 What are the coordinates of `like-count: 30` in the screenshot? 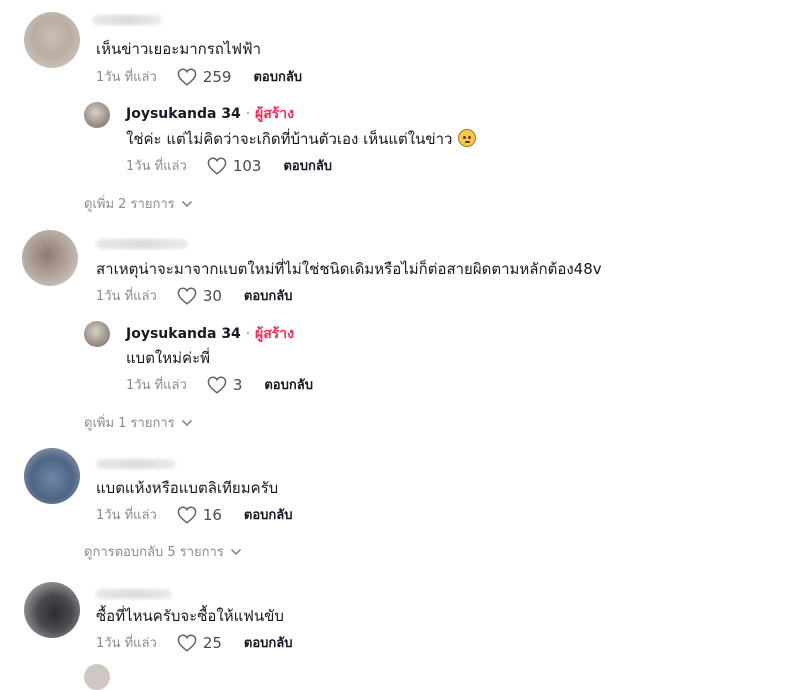 It's located at (212, 295).